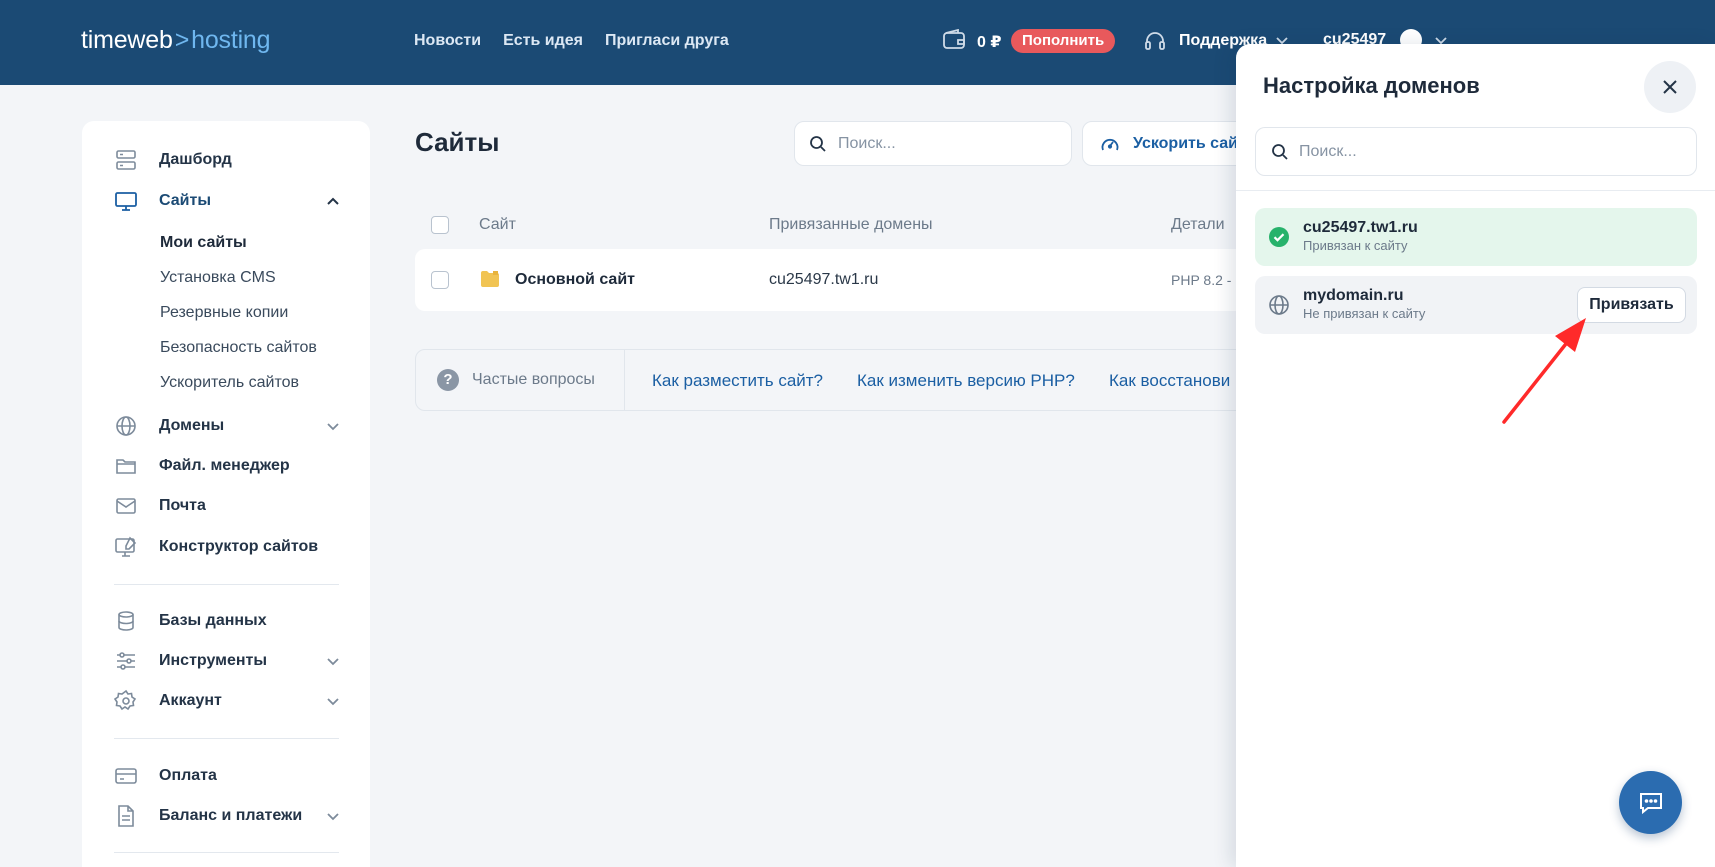  What do you see at coordinates (948, 143) in the screenshot?
I see `search-input` at bounding box center [948, 143].